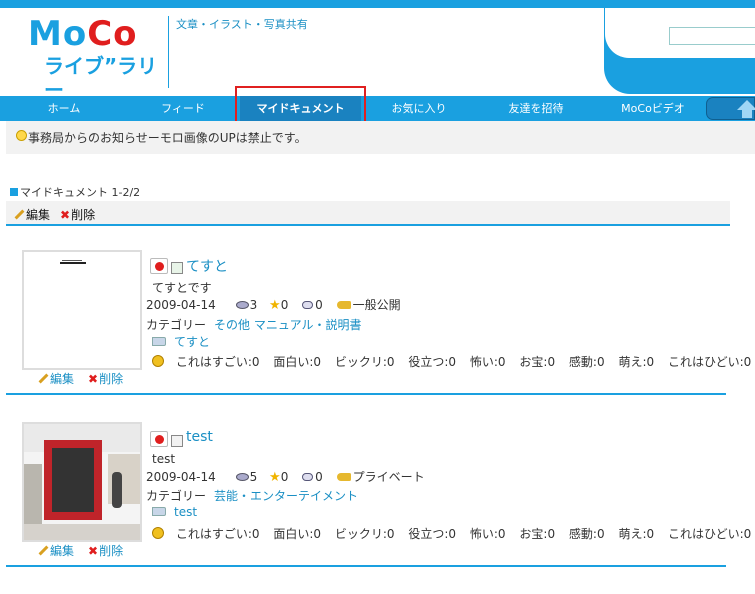 The image size is (755, 594). What do you see at coordinates (286, 496) in the screenshot?
I see `category-link: 芸能・エンターテイメント` at bounding box center [286, 496].